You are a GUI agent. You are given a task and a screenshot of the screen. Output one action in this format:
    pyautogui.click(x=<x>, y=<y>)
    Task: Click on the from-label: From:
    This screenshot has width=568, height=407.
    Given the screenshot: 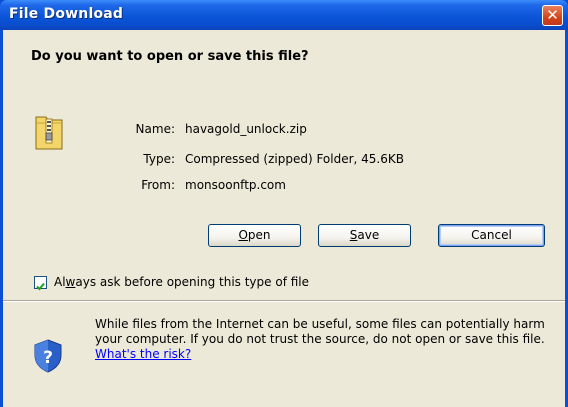 What is the action you would take?
    pyautogui.click(x=158, y=185)
    